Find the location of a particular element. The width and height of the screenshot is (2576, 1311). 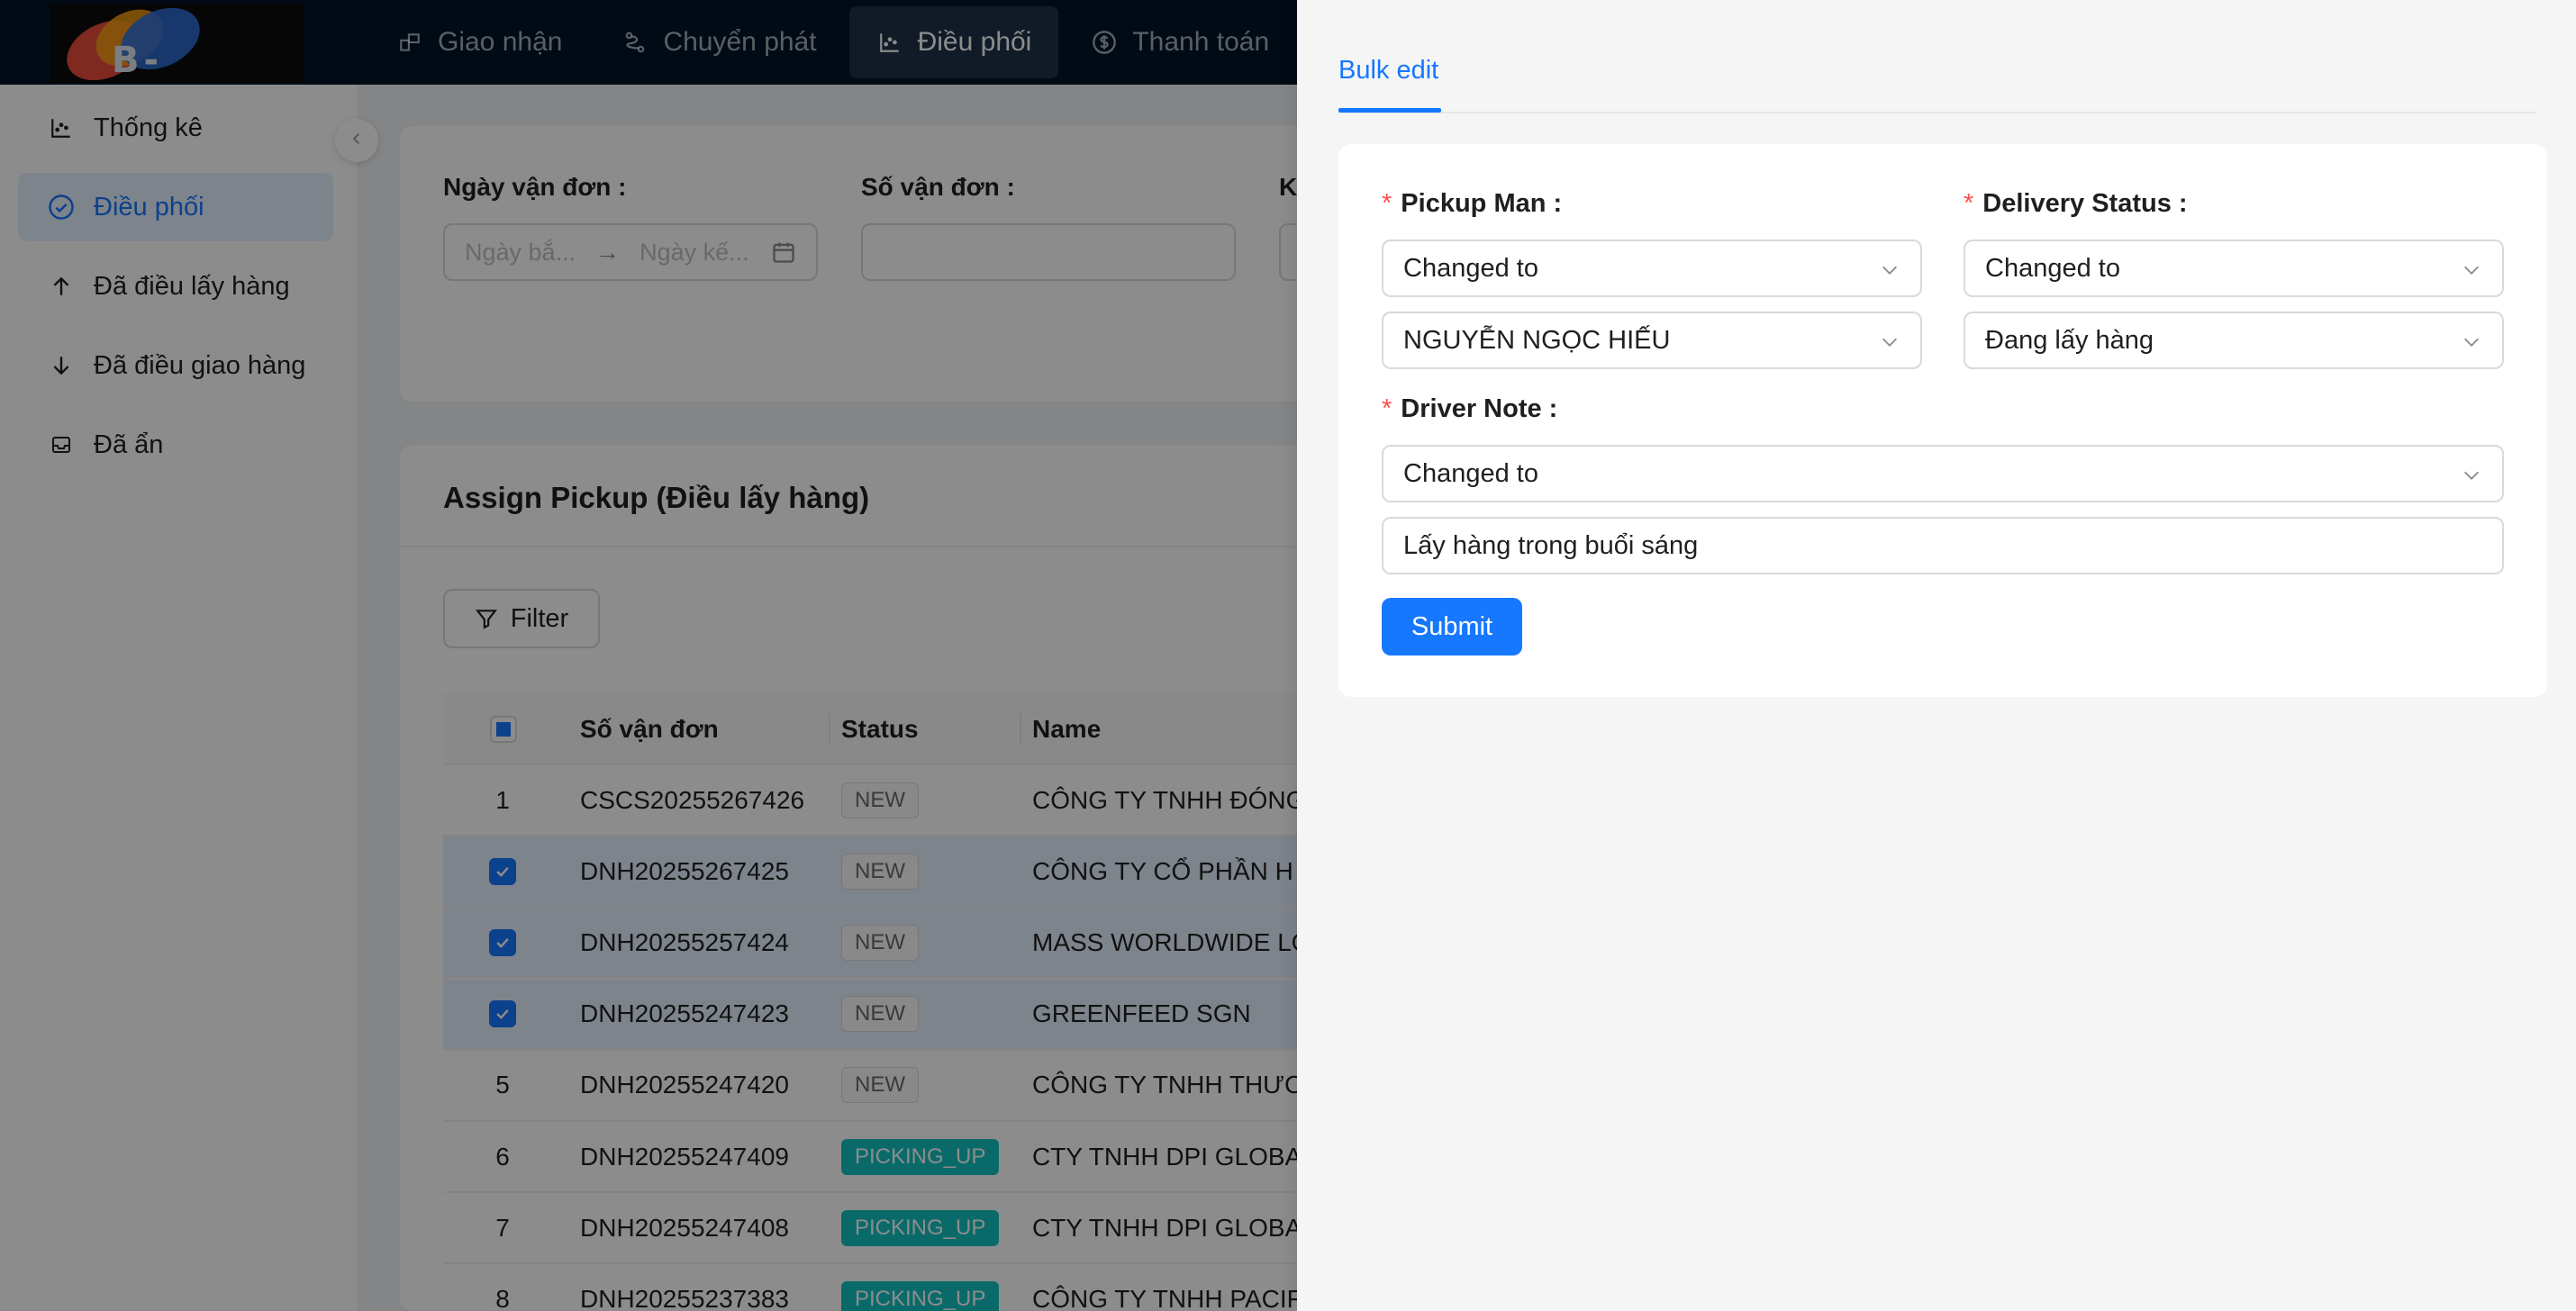

pickup-man-label-text: Pickup Man is located at coordinates (1474, 203).